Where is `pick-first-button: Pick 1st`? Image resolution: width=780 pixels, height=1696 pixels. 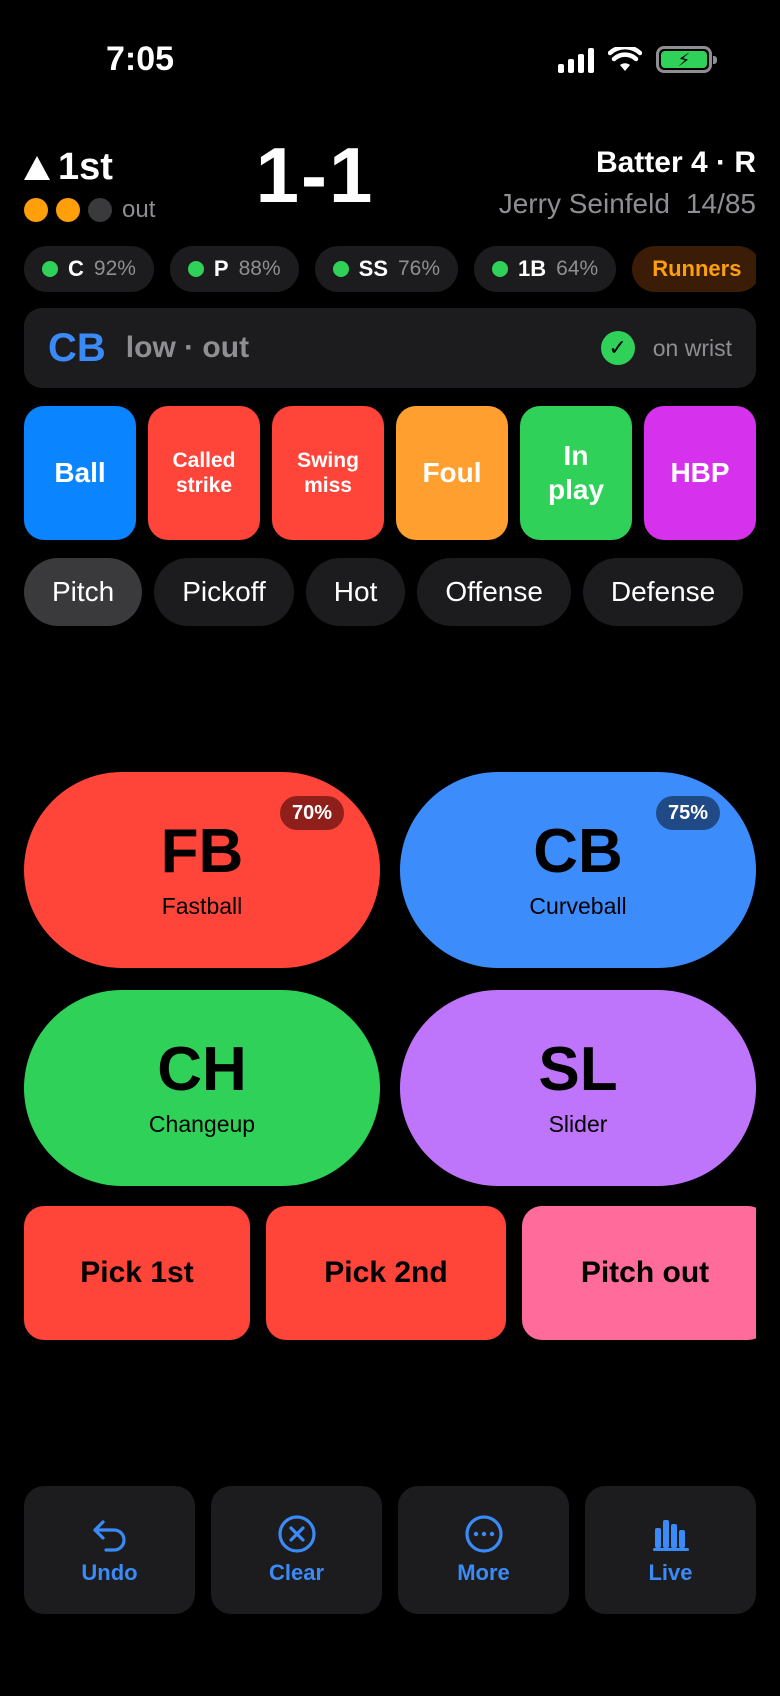 pick-first-button: Pick 1st is located at coordinates (137, 1273).